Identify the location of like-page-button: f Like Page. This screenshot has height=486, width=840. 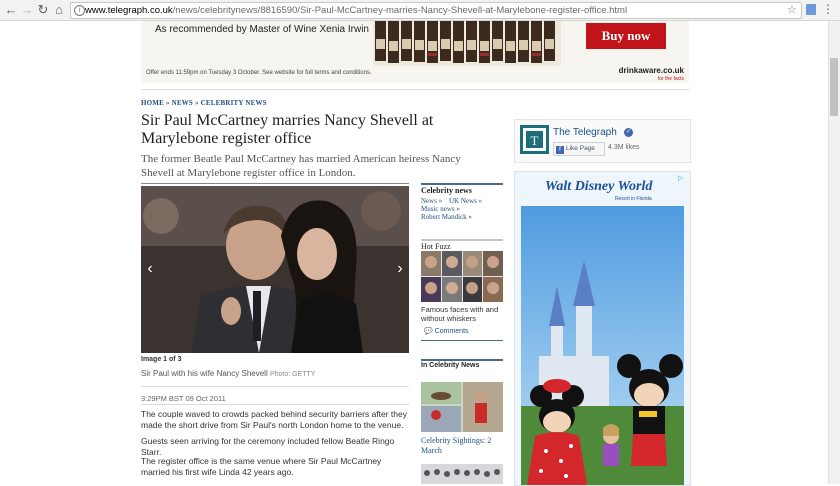
(579, 149).